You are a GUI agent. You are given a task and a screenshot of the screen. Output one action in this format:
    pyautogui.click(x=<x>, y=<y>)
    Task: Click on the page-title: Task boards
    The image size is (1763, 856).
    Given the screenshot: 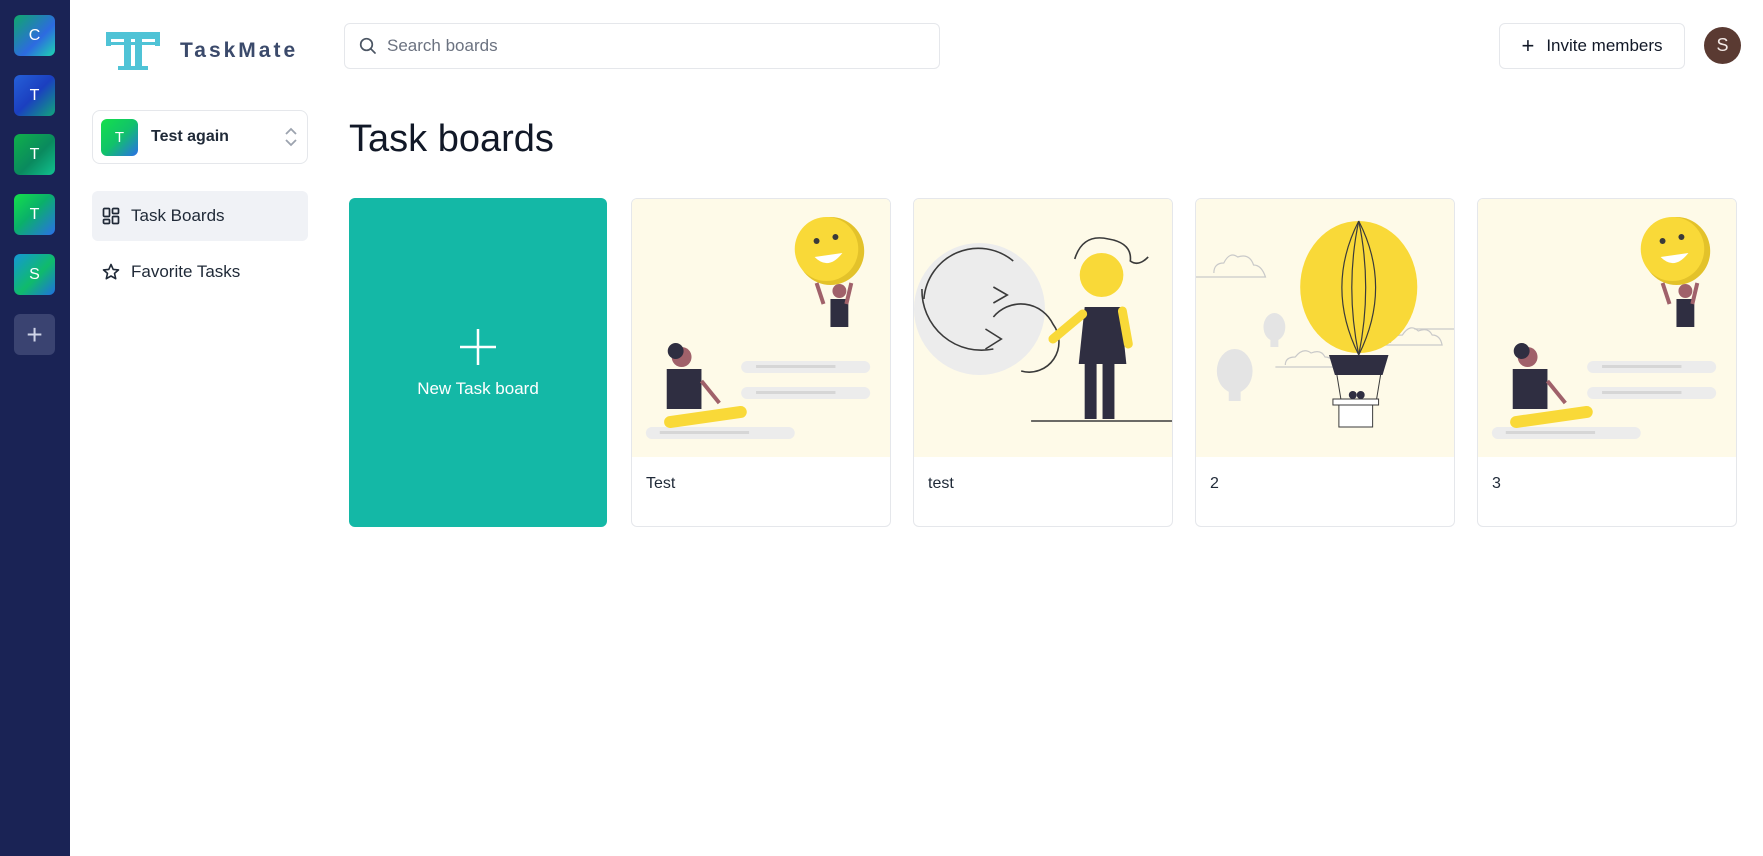 What is the action you would take?
    pyautogui.click(x=451, y=139)
    